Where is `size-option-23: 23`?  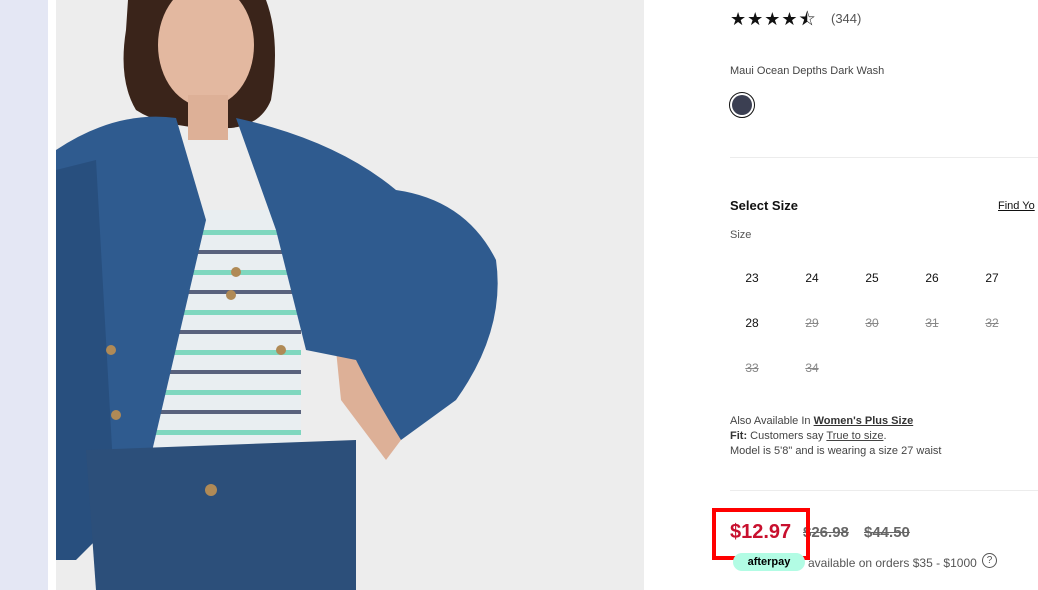 size-option-23: 23 is located at coordinates (752, 278).